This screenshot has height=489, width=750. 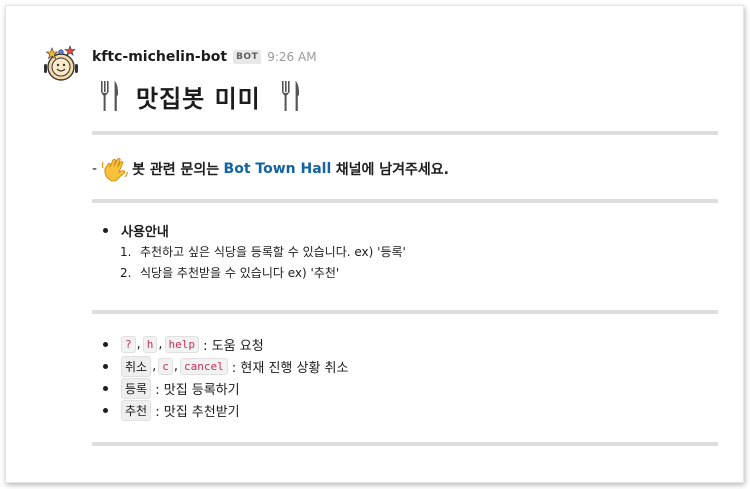 I want to click on command-code: c, so click(x=165, y=366).